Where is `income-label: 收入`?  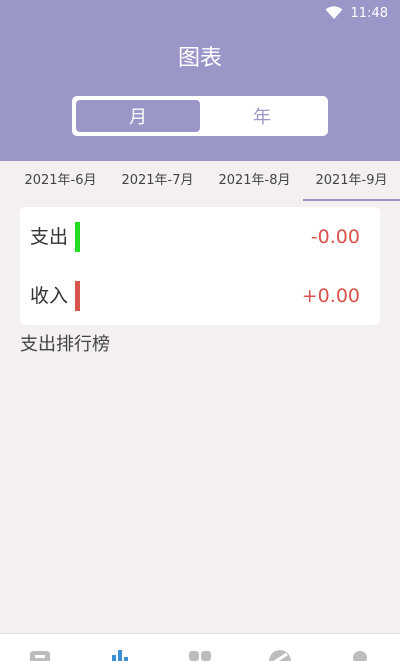 income-label: 收入 is located at coordinates (49, 296).